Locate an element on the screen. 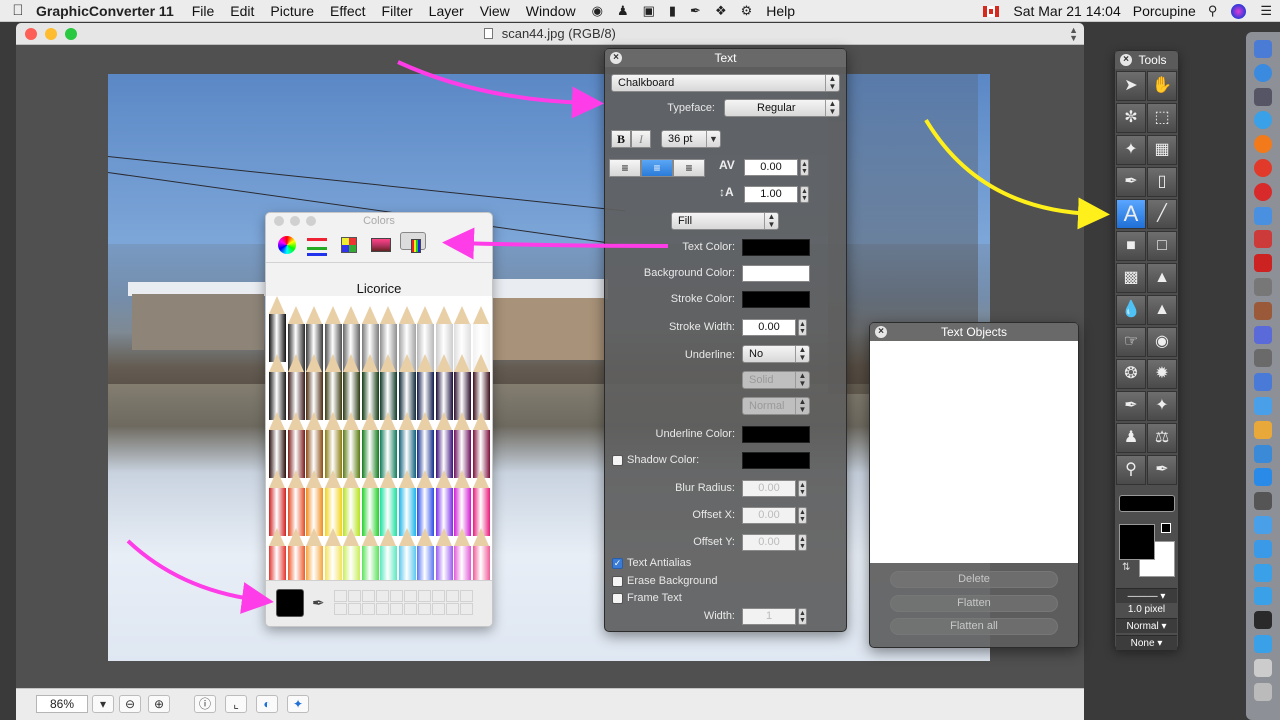 The image size is (1280, 720). script-icon: ✒ is located at coordinates (695, 11).